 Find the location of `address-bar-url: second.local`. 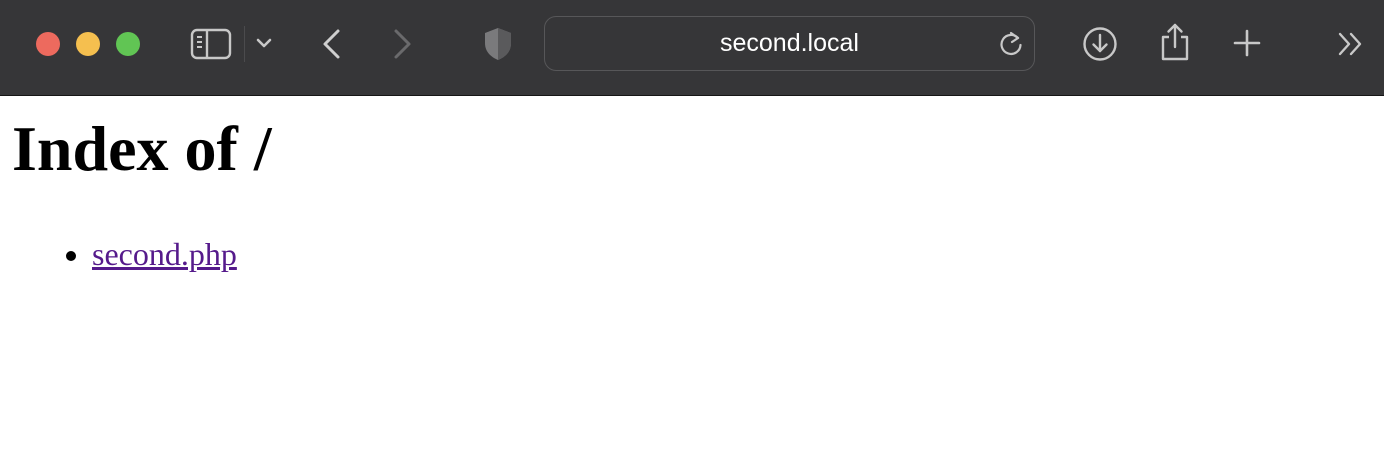

address-bar-url: second.local is located at coordinates (789, 43).